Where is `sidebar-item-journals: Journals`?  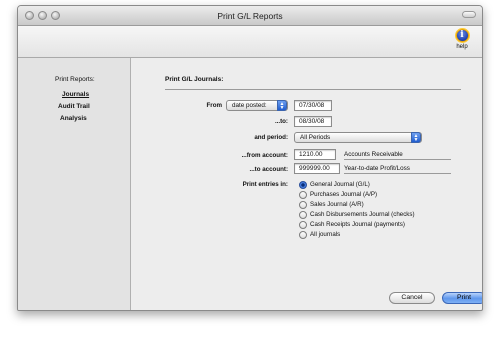 sidebar-item-journals: Journals is located at coordinates (75, 94).